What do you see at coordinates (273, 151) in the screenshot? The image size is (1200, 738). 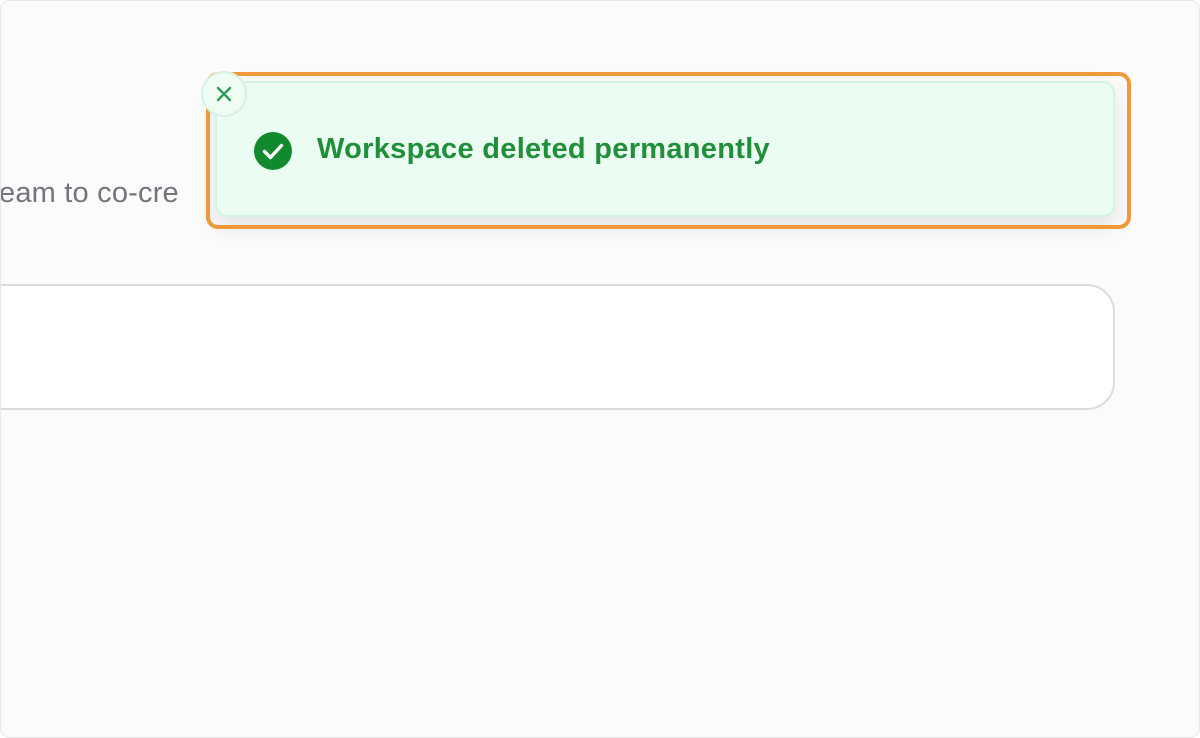 I see `check-circle-icon` at bounding box center [273, 151].